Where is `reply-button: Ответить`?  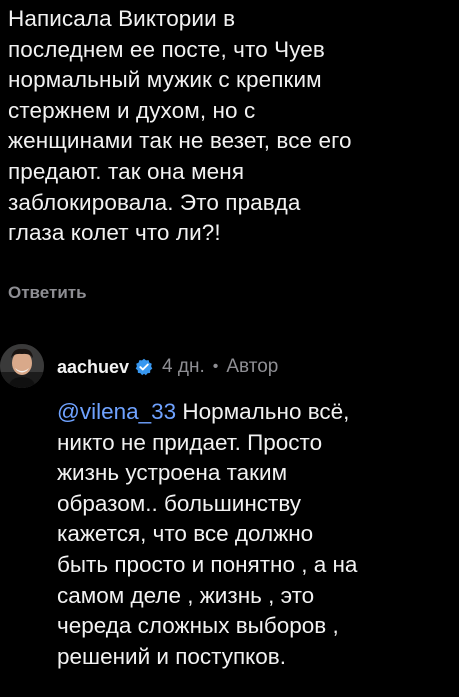 reply-button: Ответить is located at coordinates (47, 293).